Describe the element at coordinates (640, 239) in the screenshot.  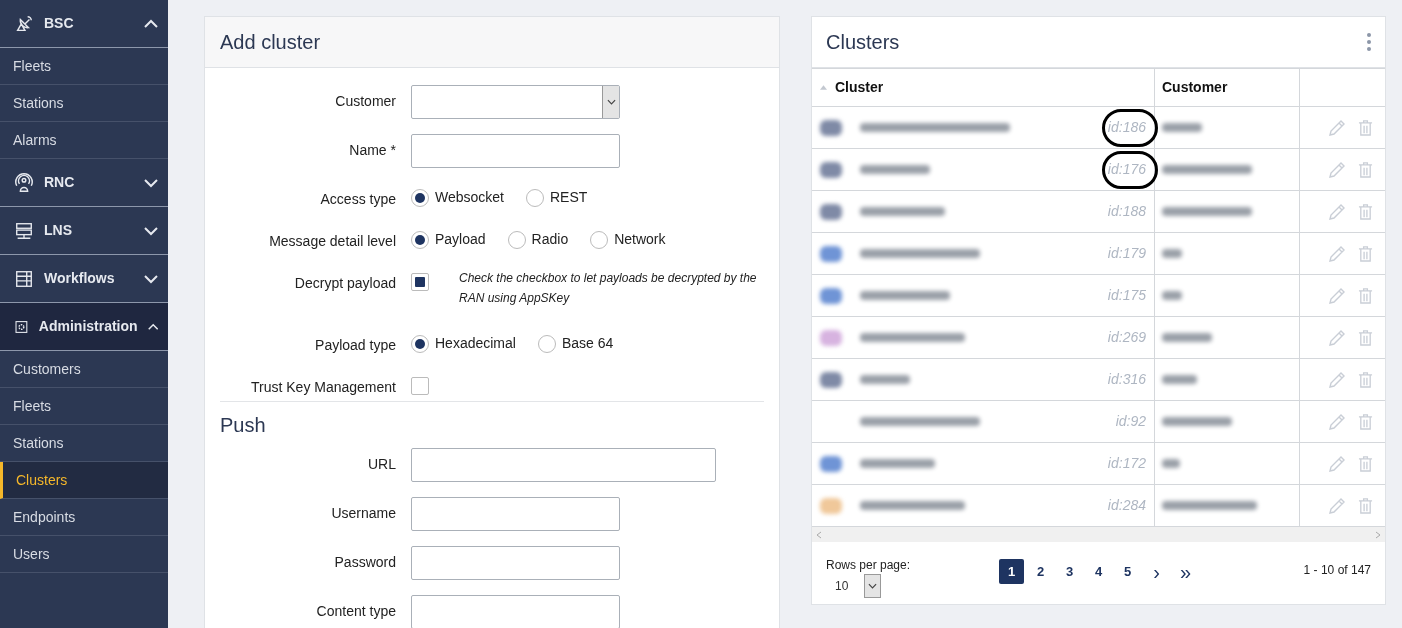
I see `radio-label: Network` at that location.